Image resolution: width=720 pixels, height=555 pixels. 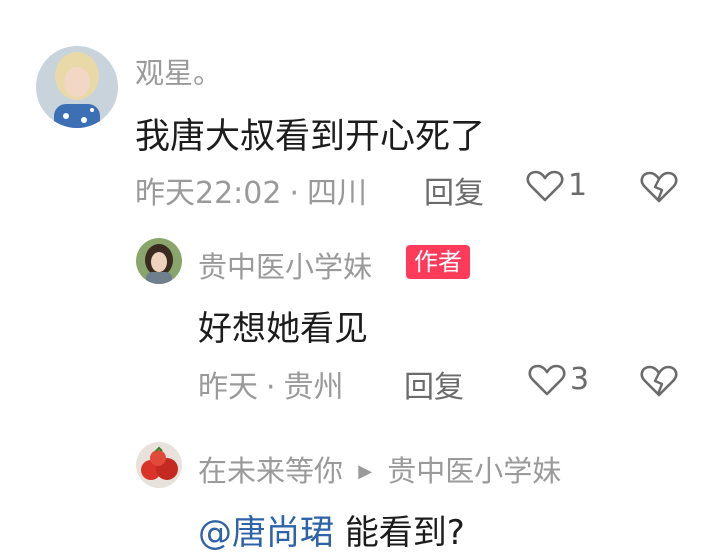 I want to click on comment-location: 四川, so click(x=337, y=193).